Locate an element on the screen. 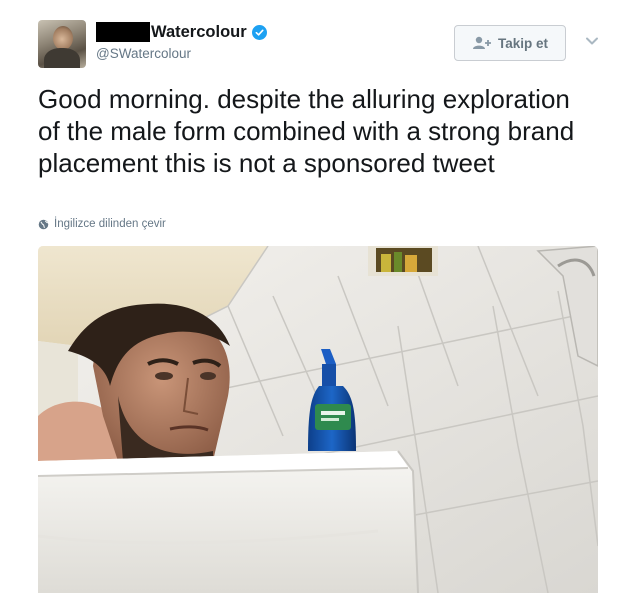  redaction-bar is located at coordinates (123, 32).